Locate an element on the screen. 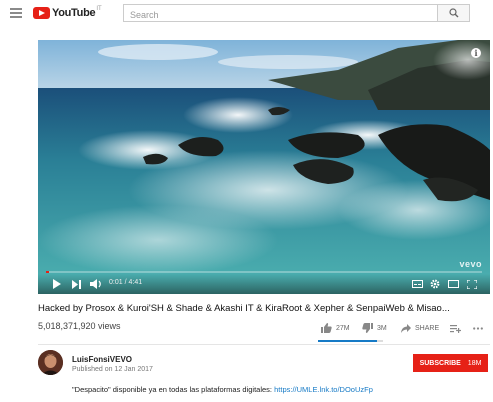  avatar is located at coordinates (50, 362).